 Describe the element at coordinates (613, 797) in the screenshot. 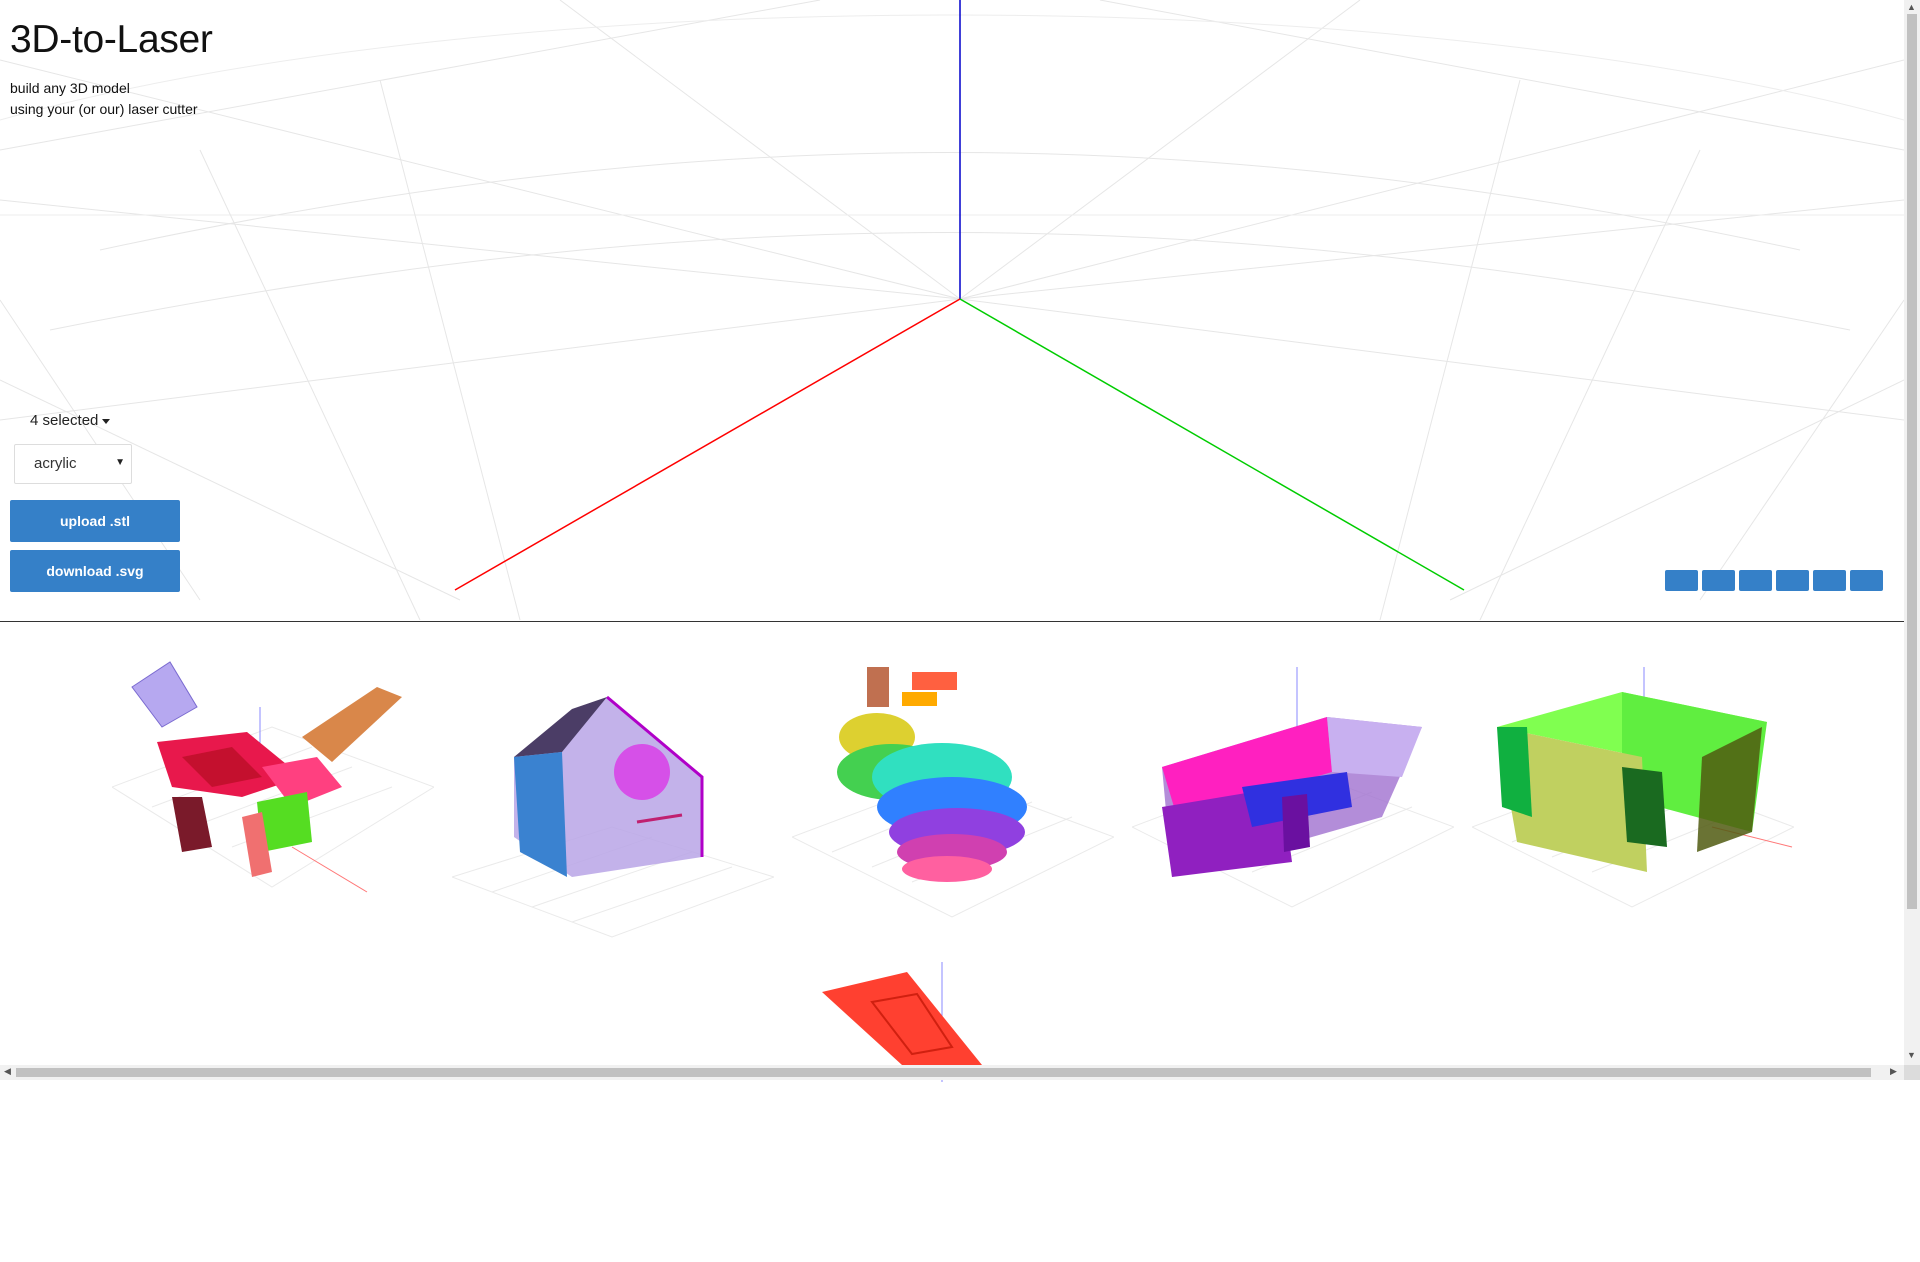

I see `gallery-thumb-birdhouse` at that location.